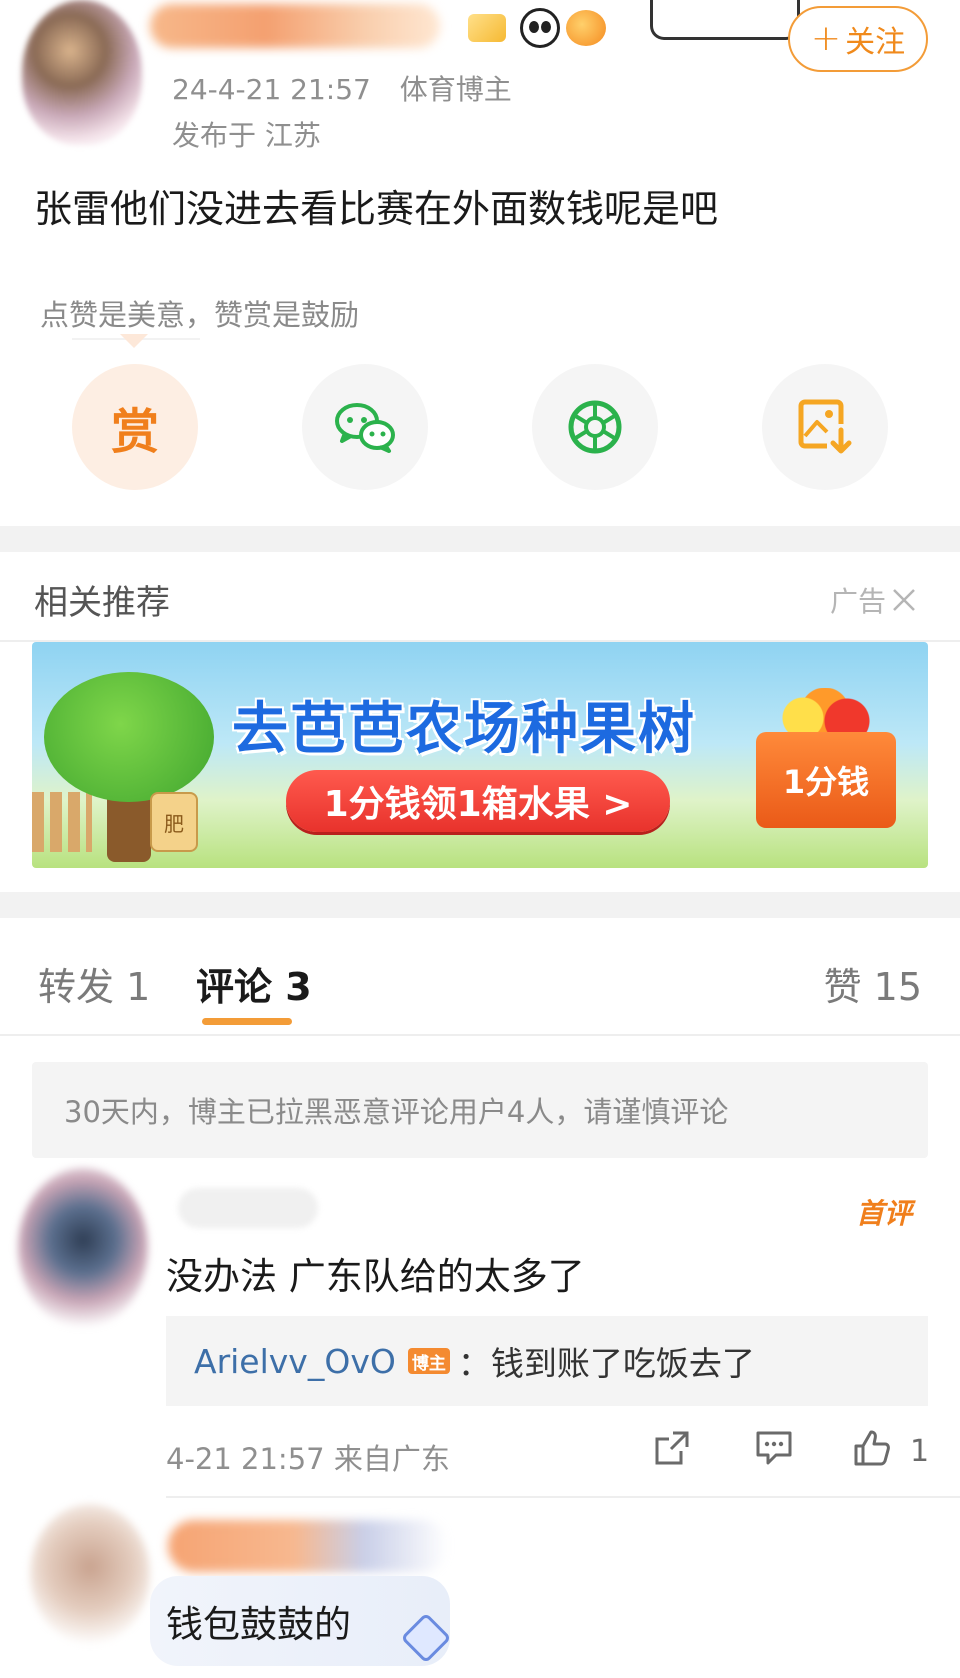  What do you see at coordinates (606, 1363) in the screenshot?
I see `reply-text: ：钱到账了吃饭去了` at bounding box center [606, 1363].